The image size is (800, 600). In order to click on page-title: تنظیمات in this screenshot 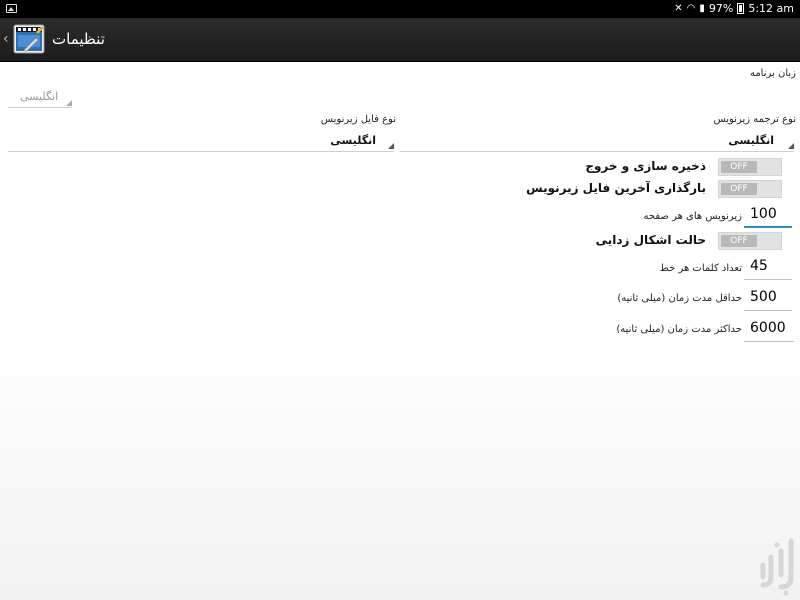, I will do `click(78, 39)`.